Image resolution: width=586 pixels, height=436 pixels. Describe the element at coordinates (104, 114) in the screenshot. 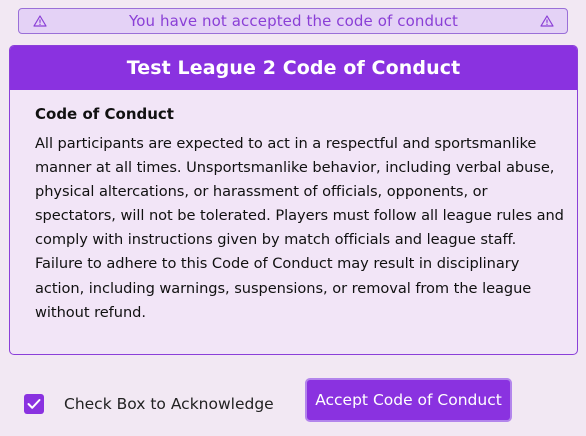

I see `panel-subtitle: Code of Conduct` at that location.